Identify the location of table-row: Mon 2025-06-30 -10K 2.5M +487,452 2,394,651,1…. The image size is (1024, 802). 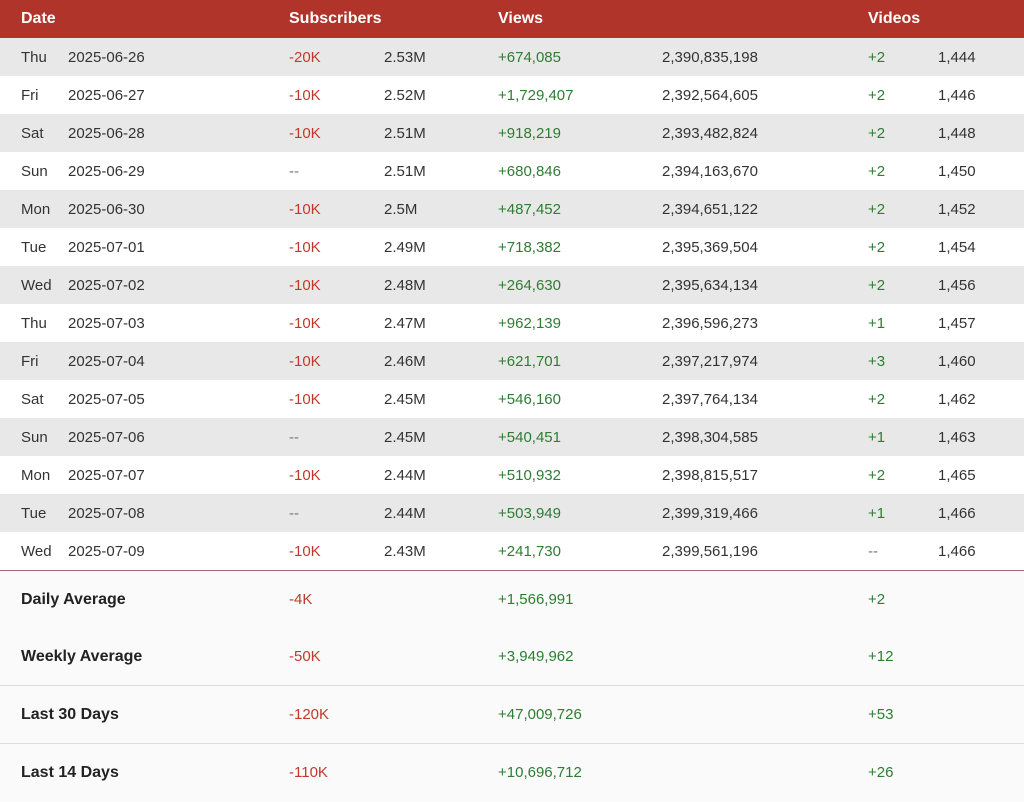
(512, 209).